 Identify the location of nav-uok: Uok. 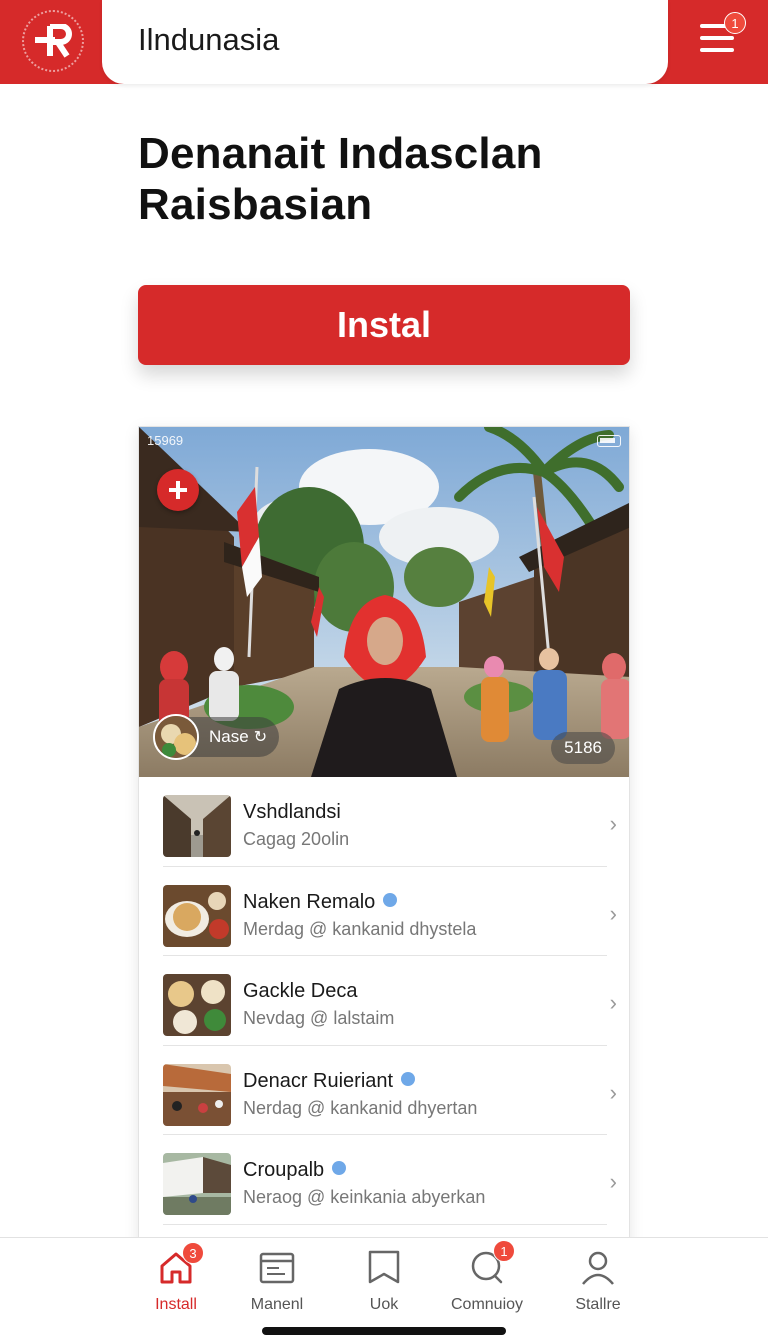
(384, 1281).